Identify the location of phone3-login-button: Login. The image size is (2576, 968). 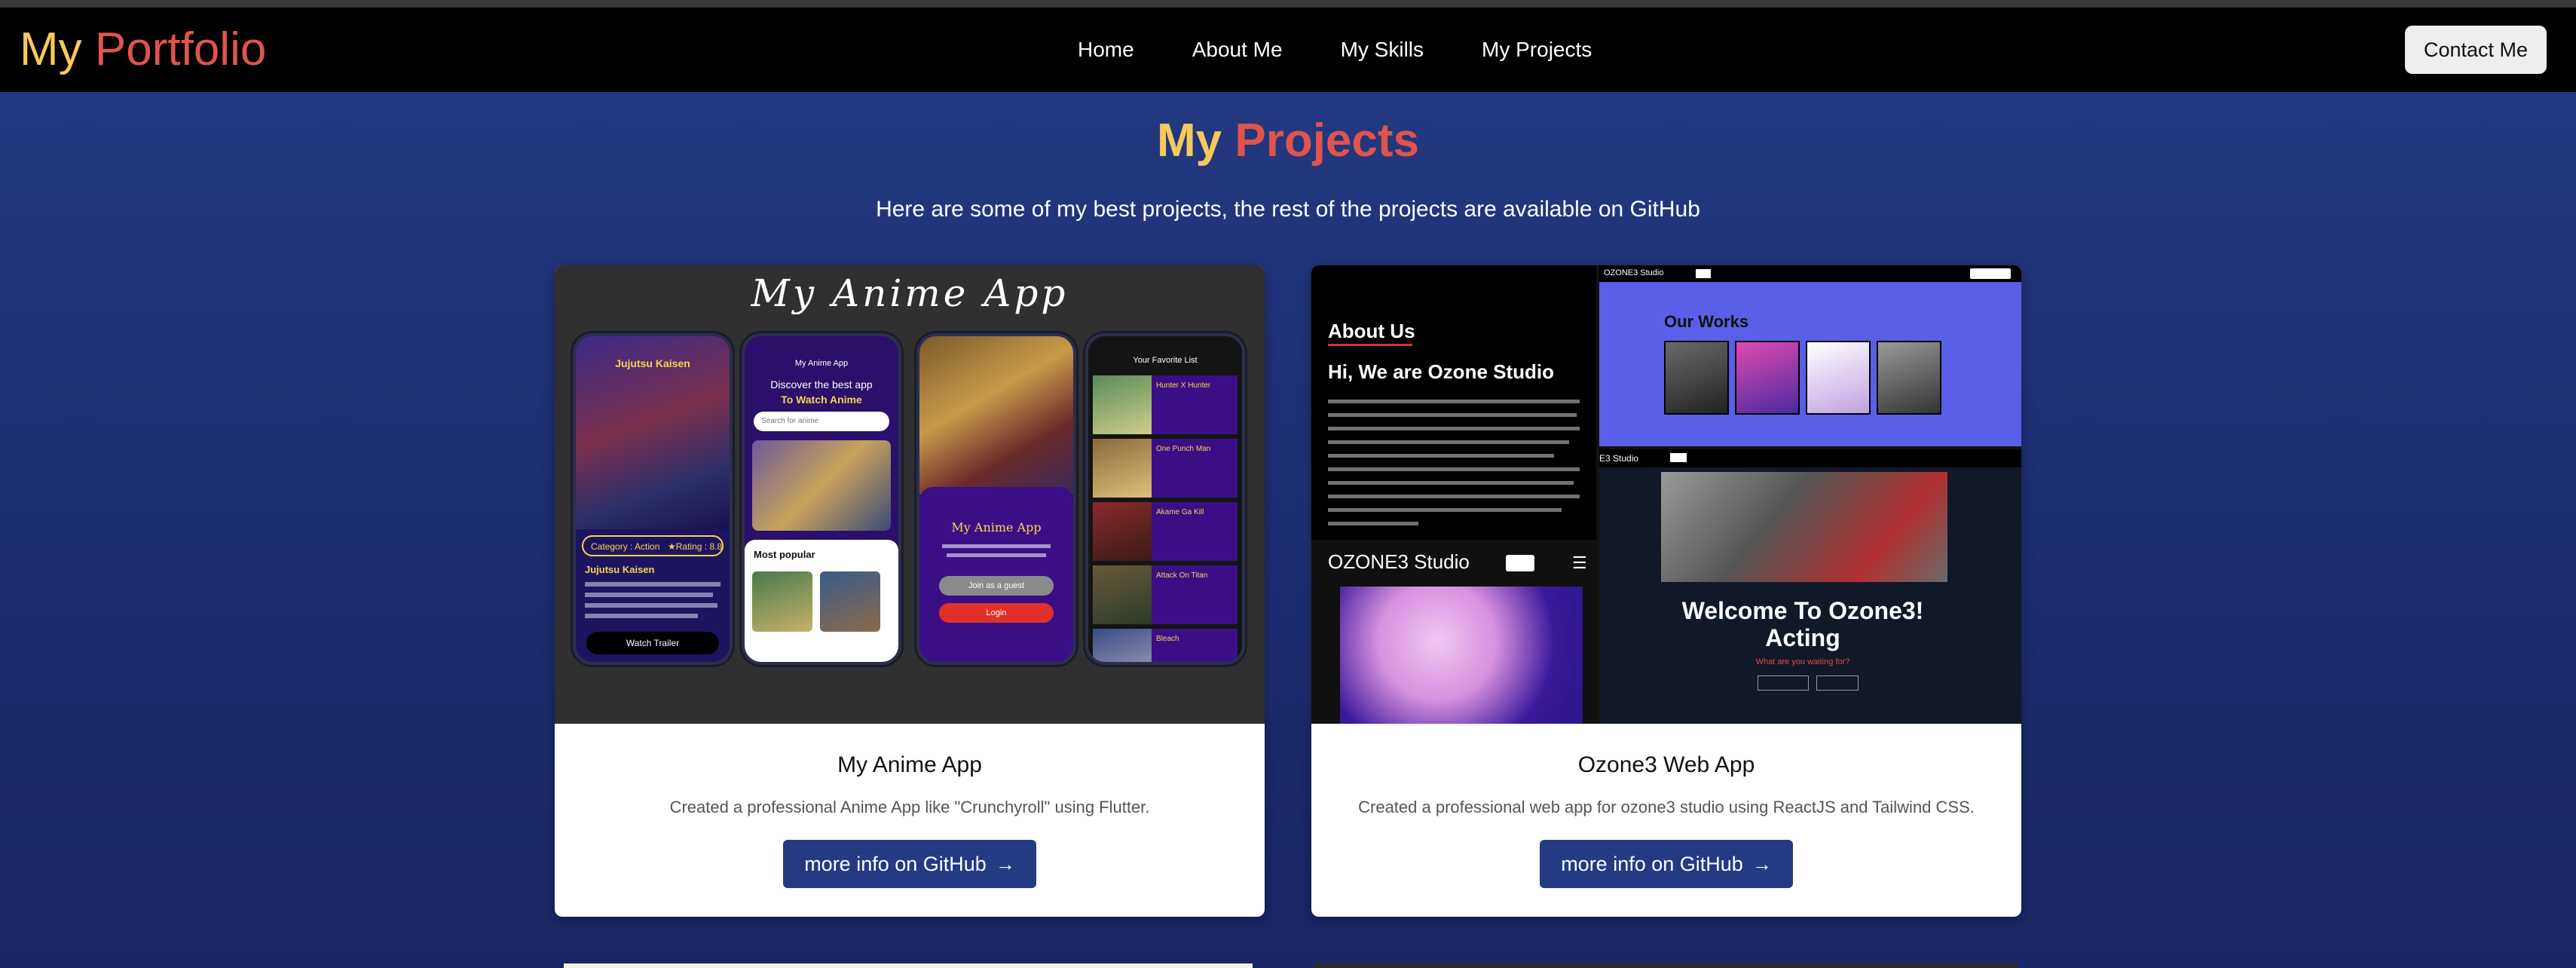
(997, 613).